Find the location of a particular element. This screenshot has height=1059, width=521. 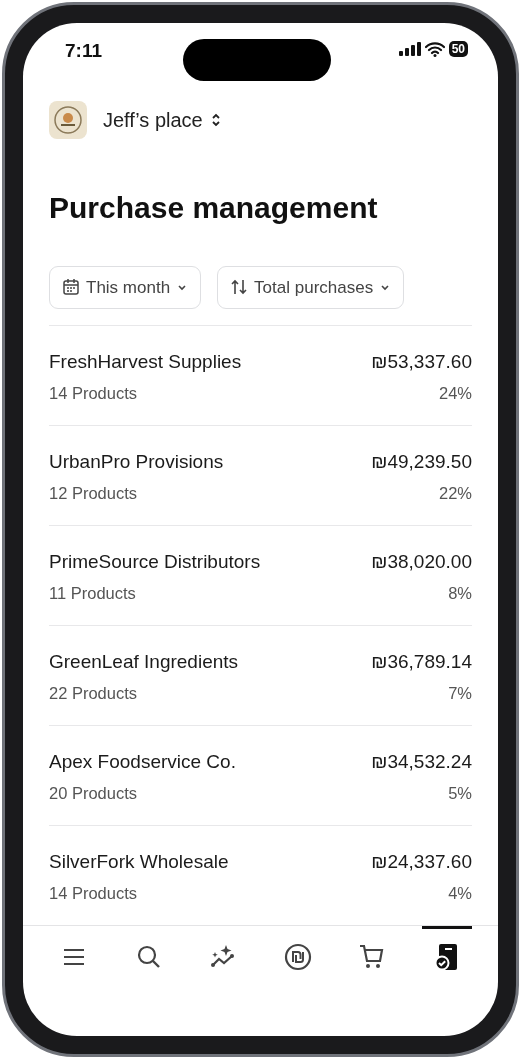

workspace-switcher: Jeff’s place is located at coordinates (162, 119).